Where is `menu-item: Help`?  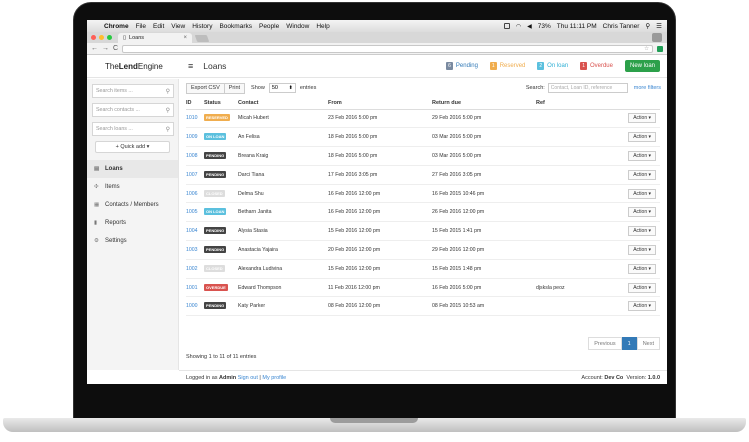
menu-item: Help is located at coordinates (322, 26).